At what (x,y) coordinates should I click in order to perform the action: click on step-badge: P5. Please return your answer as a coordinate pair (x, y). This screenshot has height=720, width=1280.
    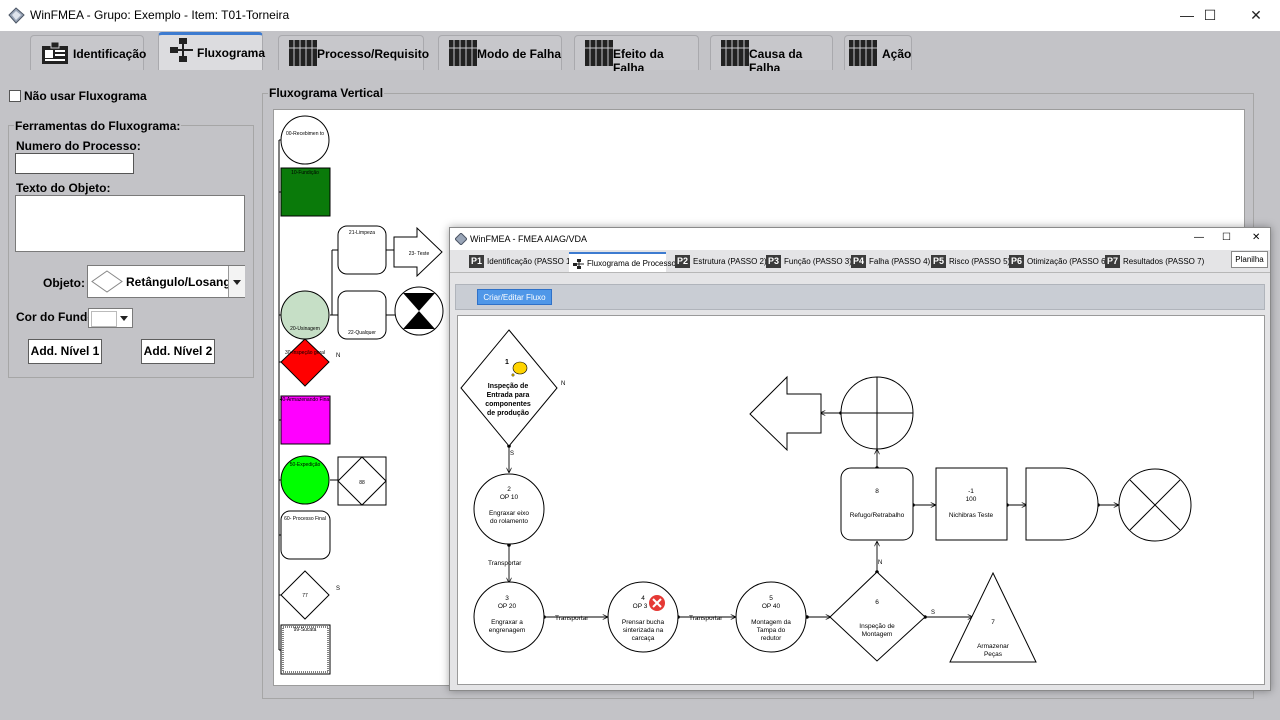
    Looking at the image, I should click on (939, 262).